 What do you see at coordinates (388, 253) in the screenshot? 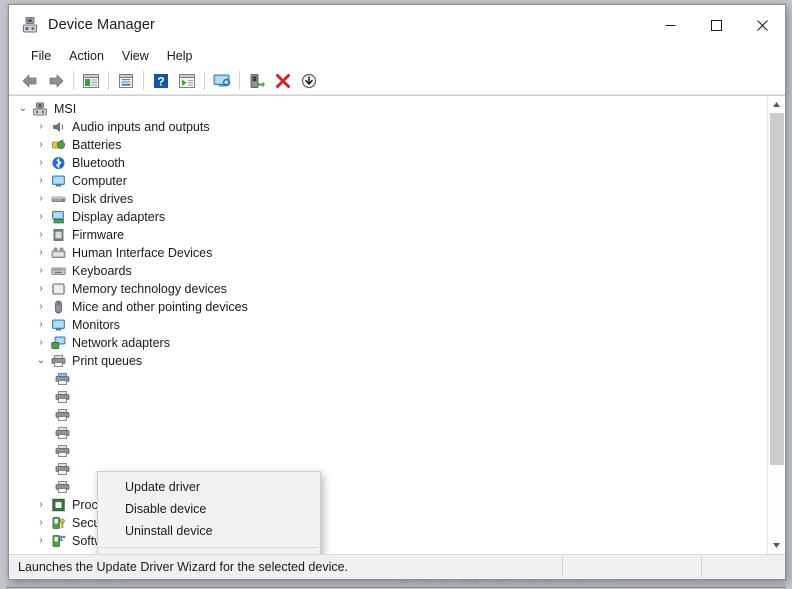
I see `tree-item-human-interface-devices: › Human Interface Devices` at bounding box center [388, 253].